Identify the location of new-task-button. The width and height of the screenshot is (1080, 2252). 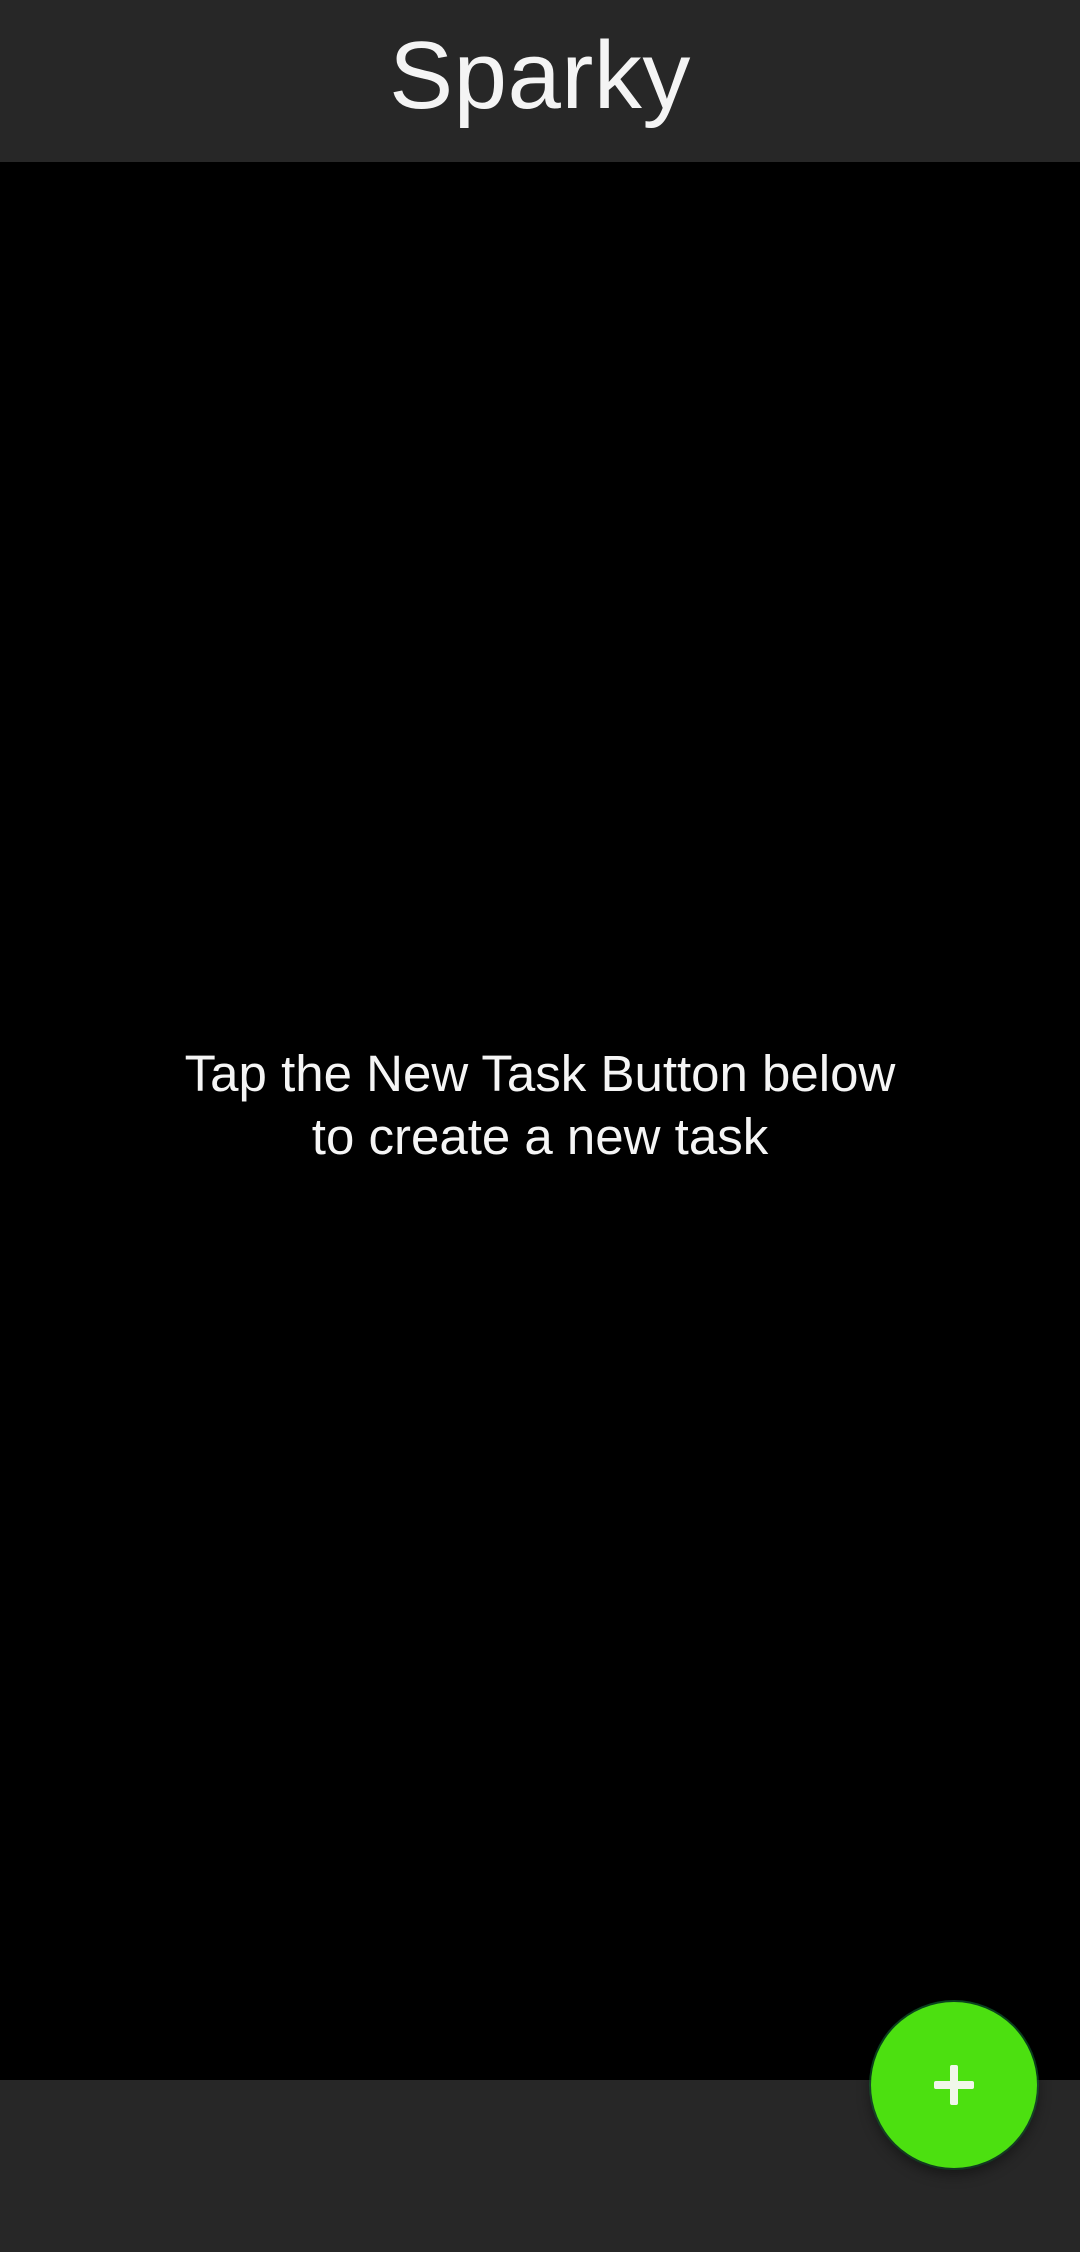
(954, 2085).